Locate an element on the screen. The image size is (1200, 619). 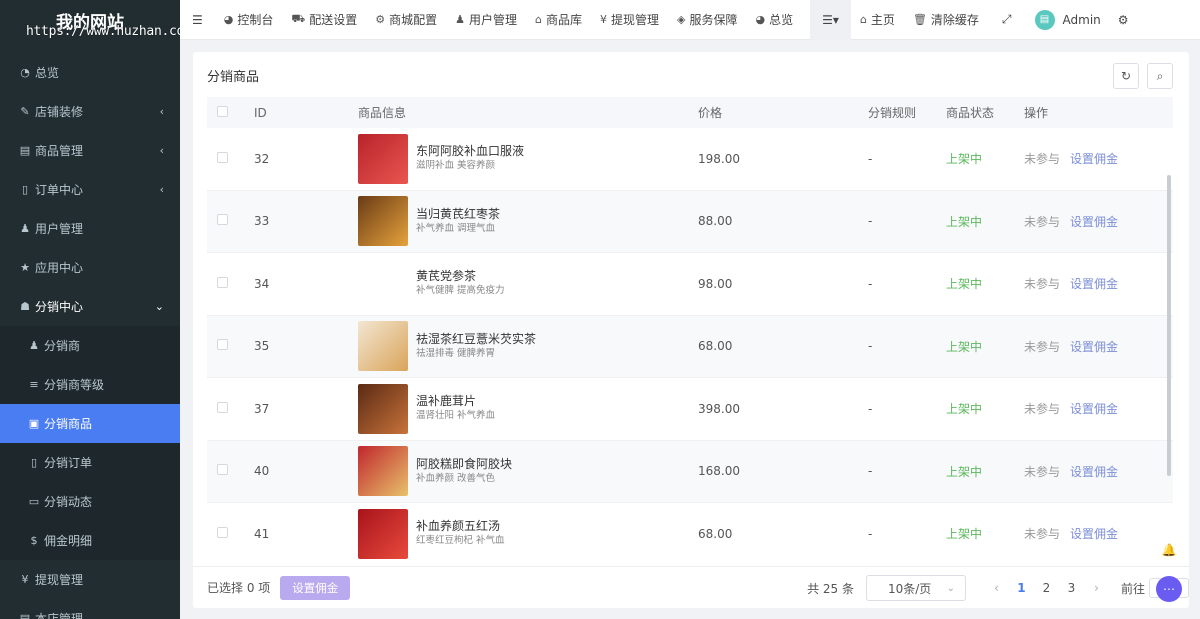
fullscreen-button: ⤢ is located at coordinates (1007, 20).